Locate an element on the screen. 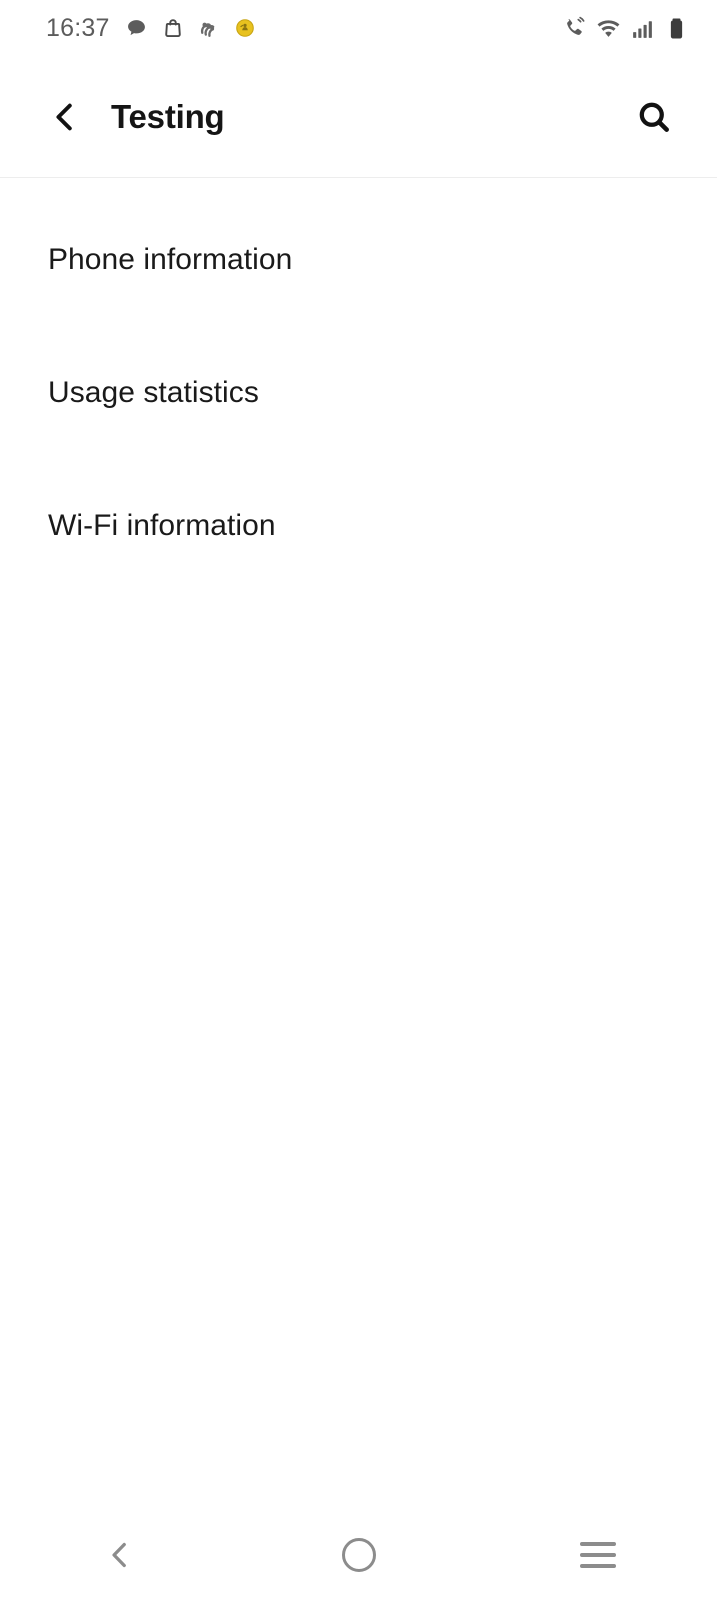 This screenshot has width=717, height=1600. nav-back-button is located at coordinates (119, 1555).